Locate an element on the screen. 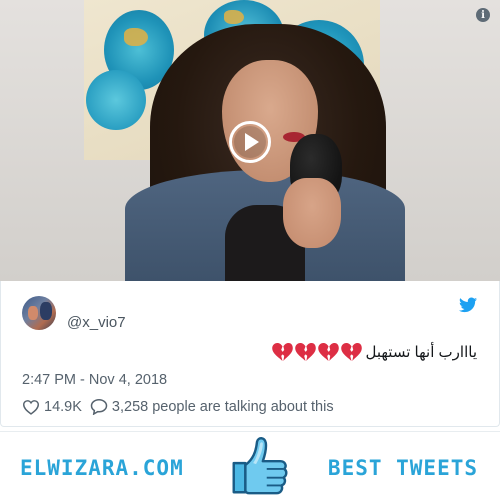 The width and height of the screenshot is (500, 503). play-icon is located at coordinates (252, 142).